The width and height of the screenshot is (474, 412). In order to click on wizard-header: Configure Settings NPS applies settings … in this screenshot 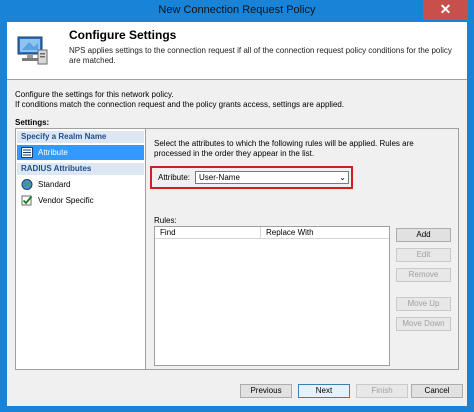, I will do `click(237, 51)`.